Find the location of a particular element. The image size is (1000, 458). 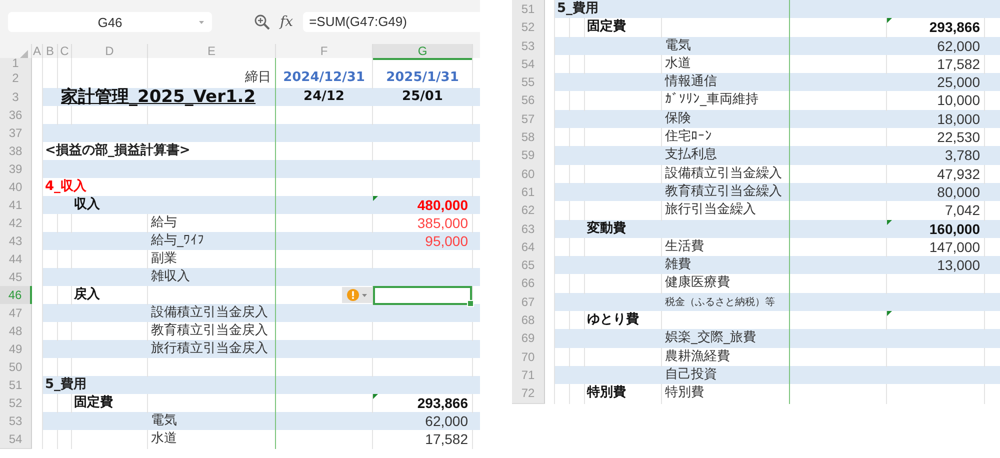

item-label: 教育積立引当金繰入 is located at coordinates (723, 191).